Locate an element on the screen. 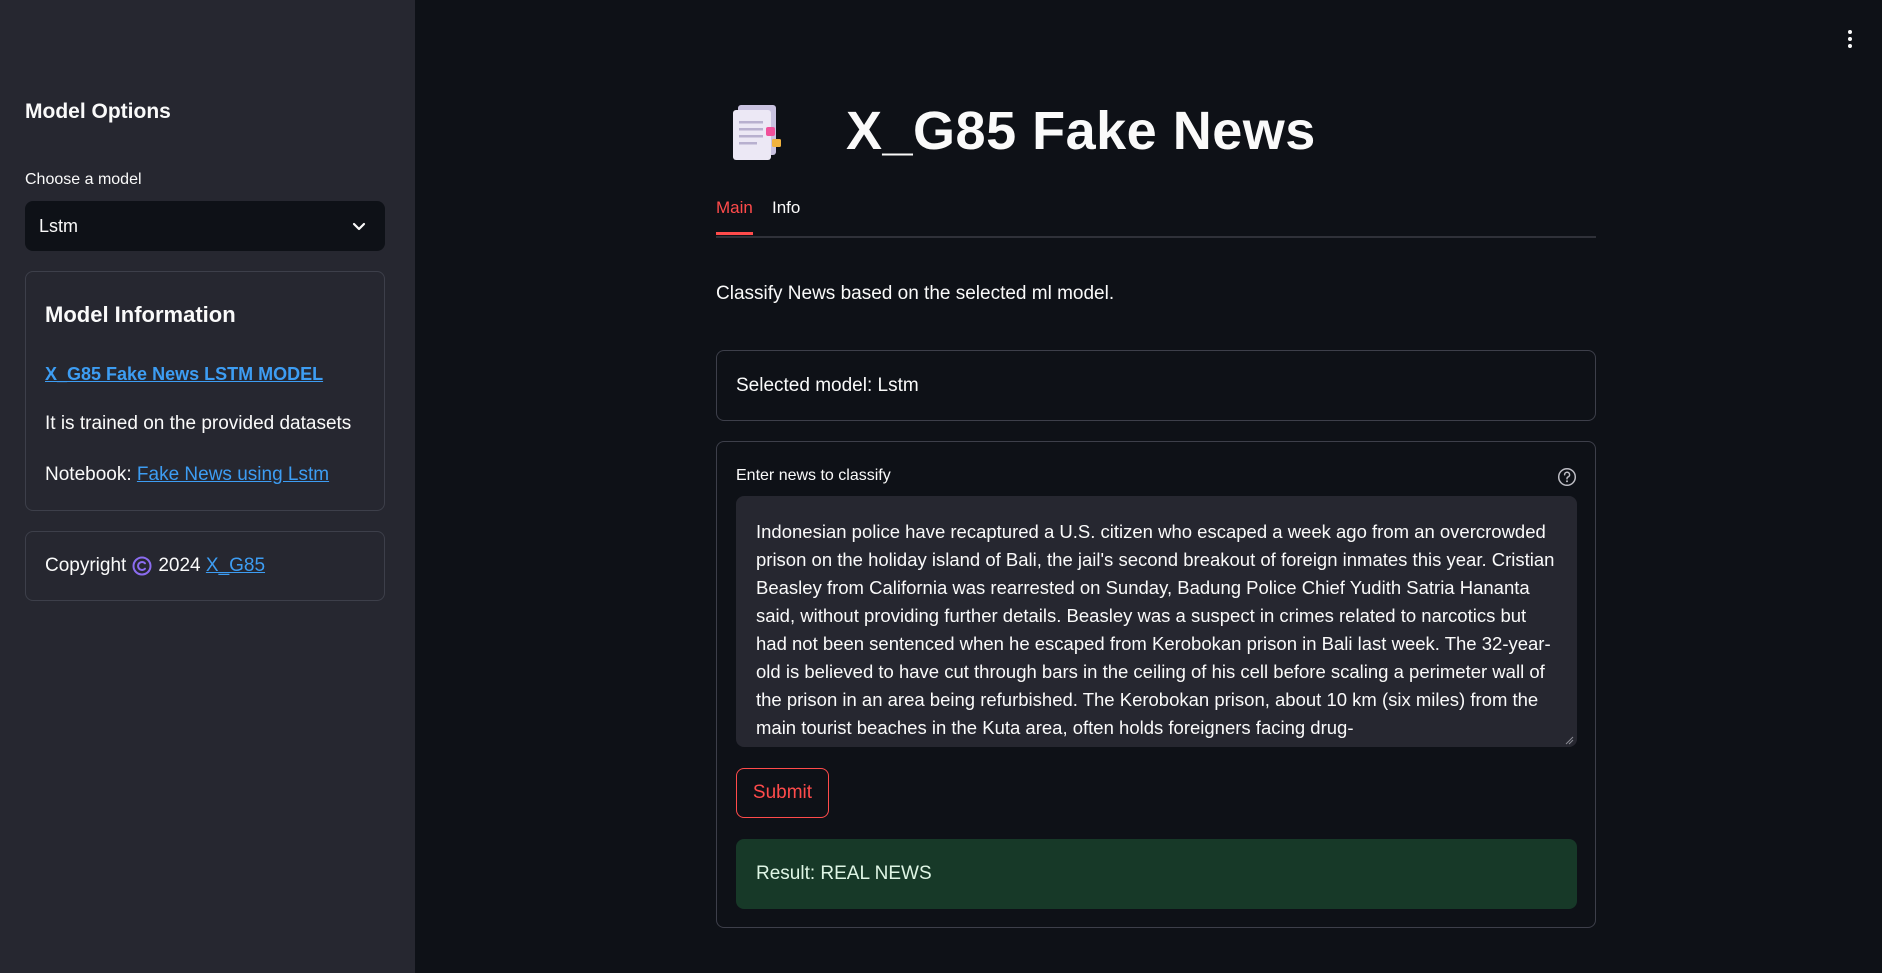 This screenshot has height=973, width=1882. help-icon is located at coordinates (1567, 477).